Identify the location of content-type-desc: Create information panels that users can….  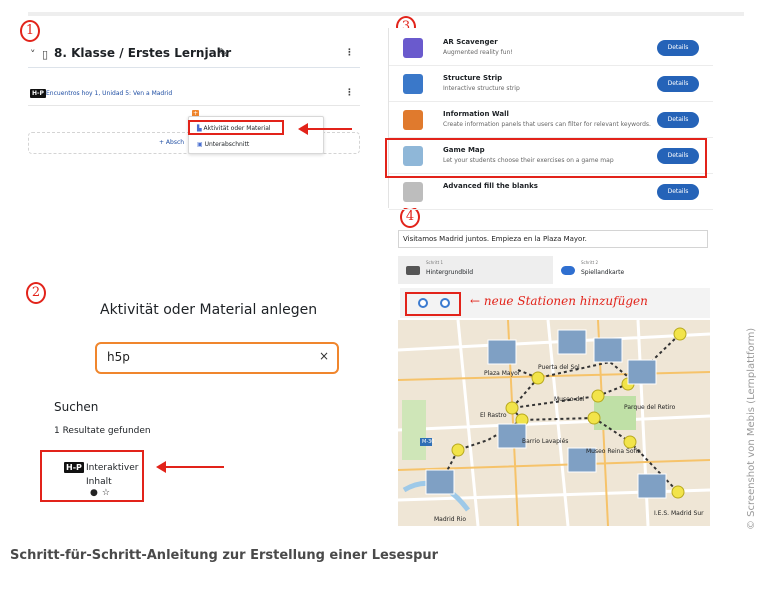
(547, 124).